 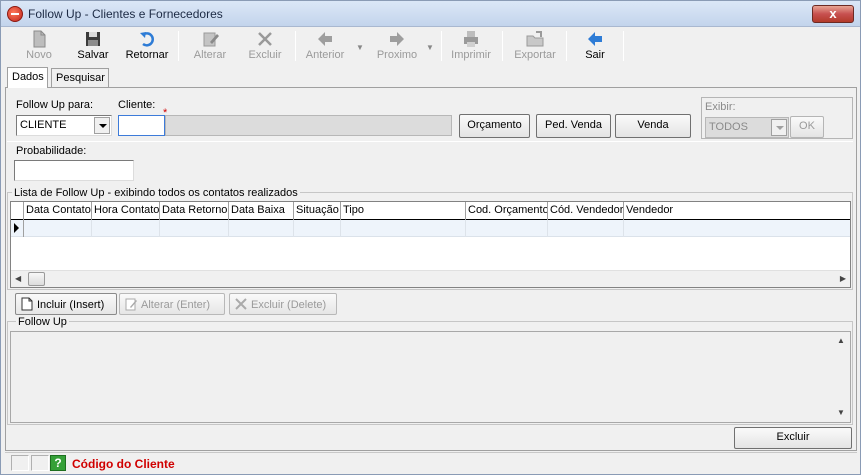 I want to click on alterar-label: Alterar, so click(x=210, y=55).